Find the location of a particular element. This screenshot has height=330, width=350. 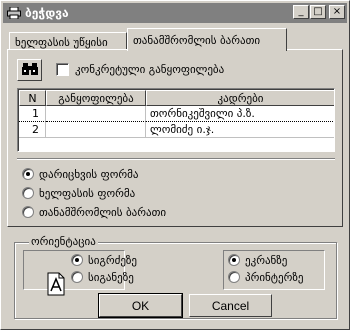

output-label-screen: ეკრანზე is located at coordinates (266, 260).